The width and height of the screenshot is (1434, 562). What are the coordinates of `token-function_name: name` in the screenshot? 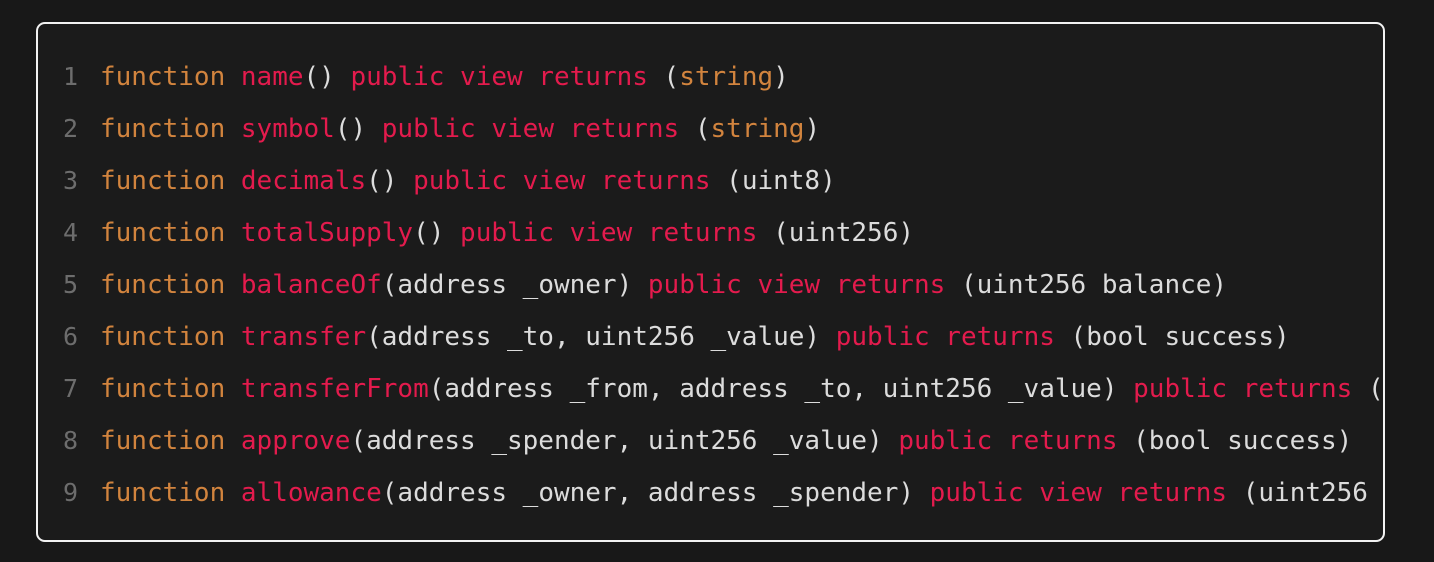 It's located at (272, 77).